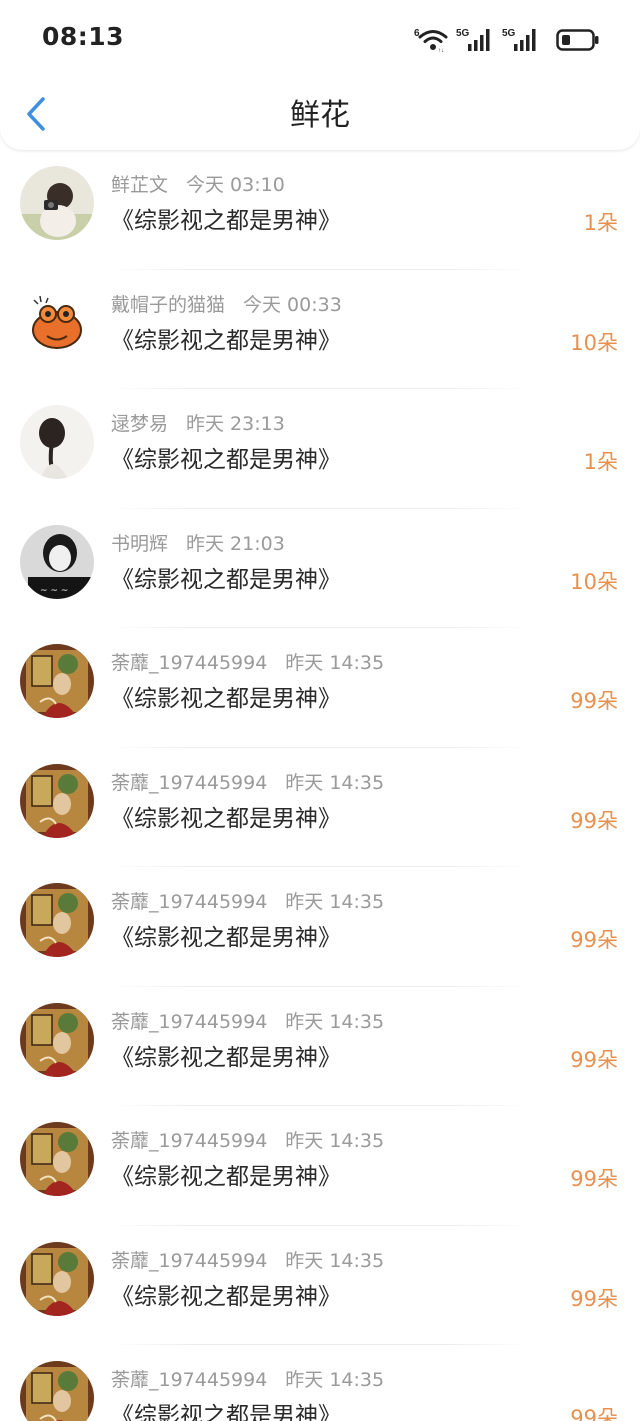 This screenshot has height=1421, width=640. I want to click on flower-list-item: 鲜芷文 今天 03:10 《综影视之都是男神》 1朵, so click(320, 210).